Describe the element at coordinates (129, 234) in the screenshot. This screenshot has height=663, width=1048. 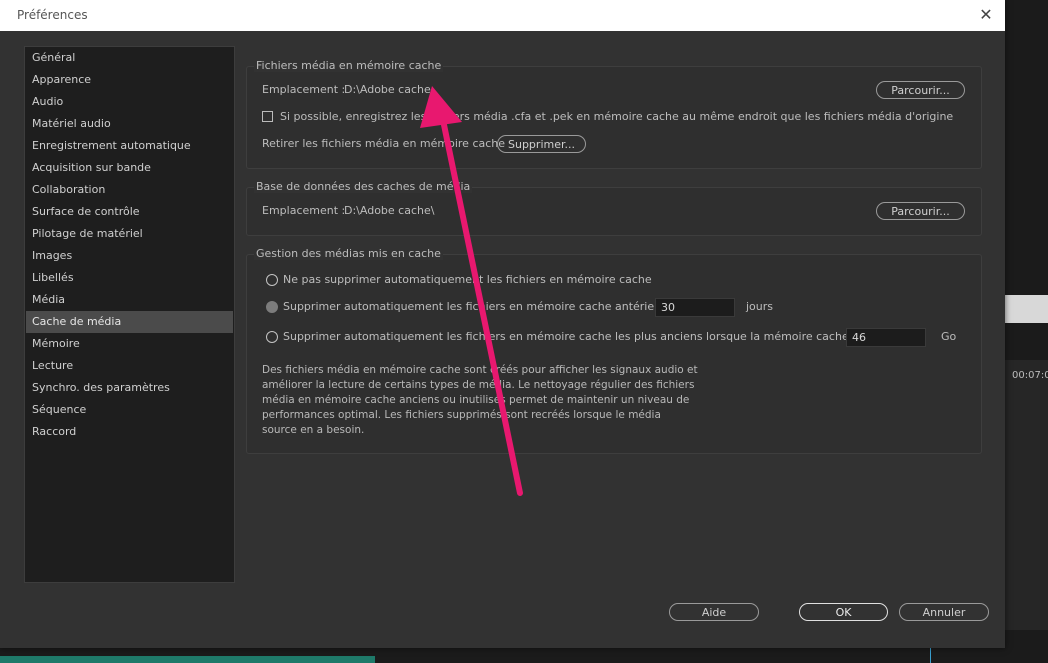
I see `sidebar-item-device-control: Pilotage de matériel` at that location.